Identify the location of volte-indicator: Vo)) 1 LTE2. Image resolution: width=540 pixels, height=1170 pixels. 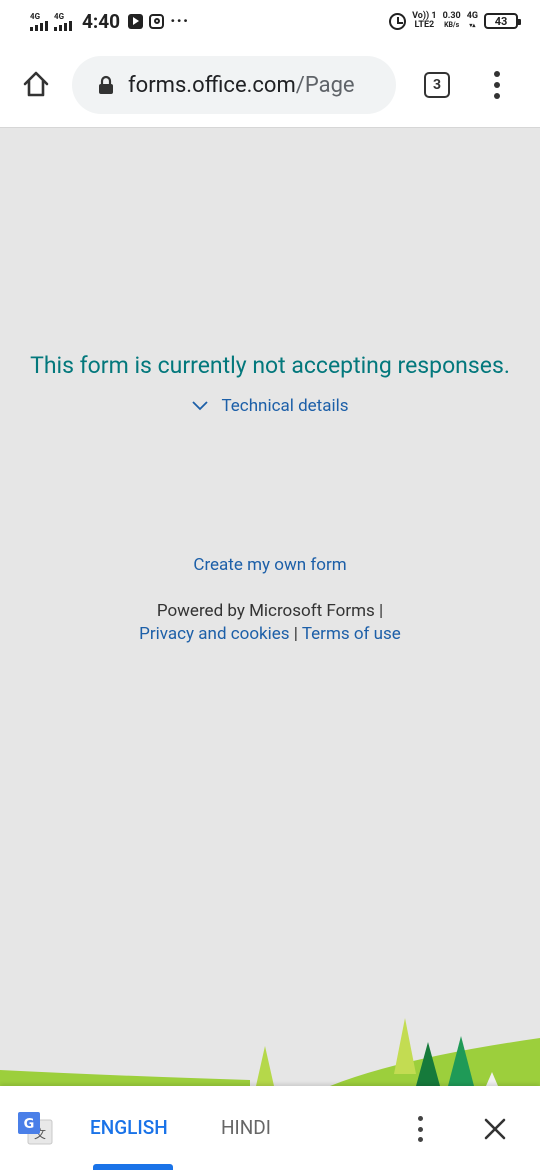
(424, 21).